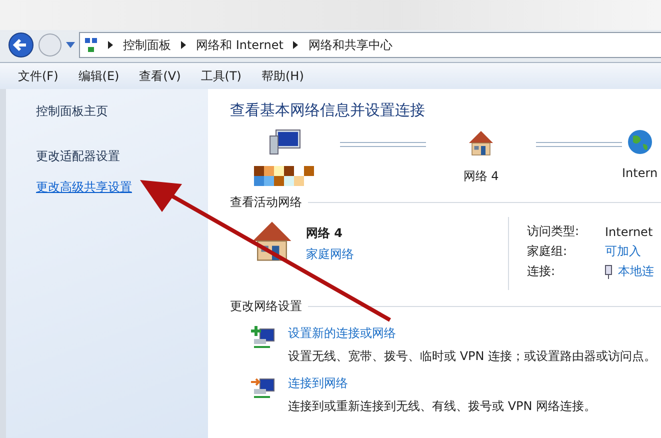 Image resolution: width=661 pixels, height=438 pixels. Describe the element at coordinates (445, 202) in the screenshot. I see `section-heading: 查看活动网络` at that location.